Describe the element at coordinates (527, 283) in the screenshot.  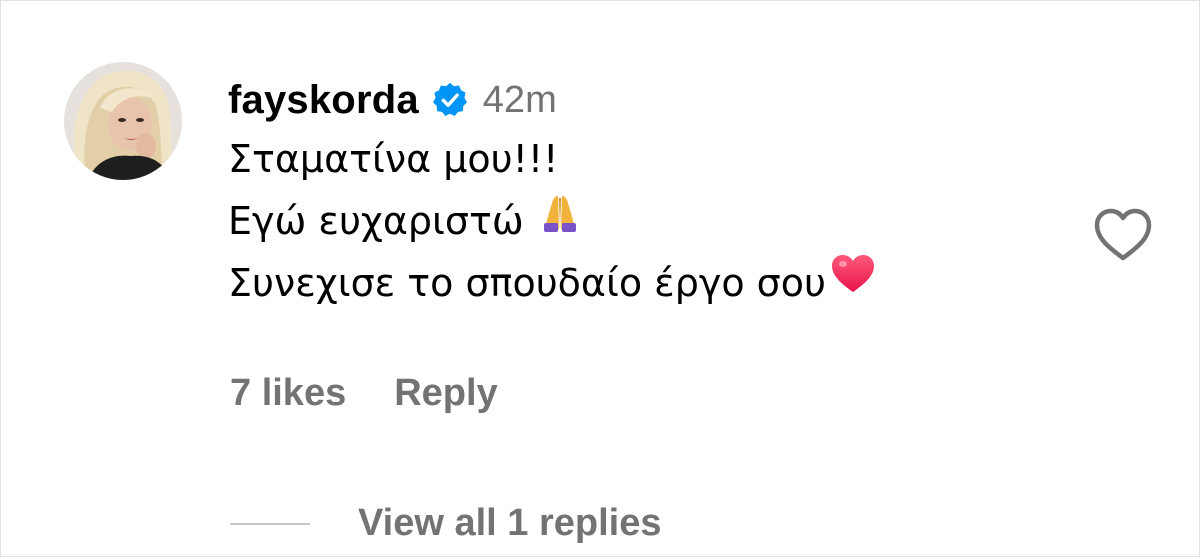
I see `comment-line-3: Συνεχισε το σπουδαίο έργο σου` at that location.